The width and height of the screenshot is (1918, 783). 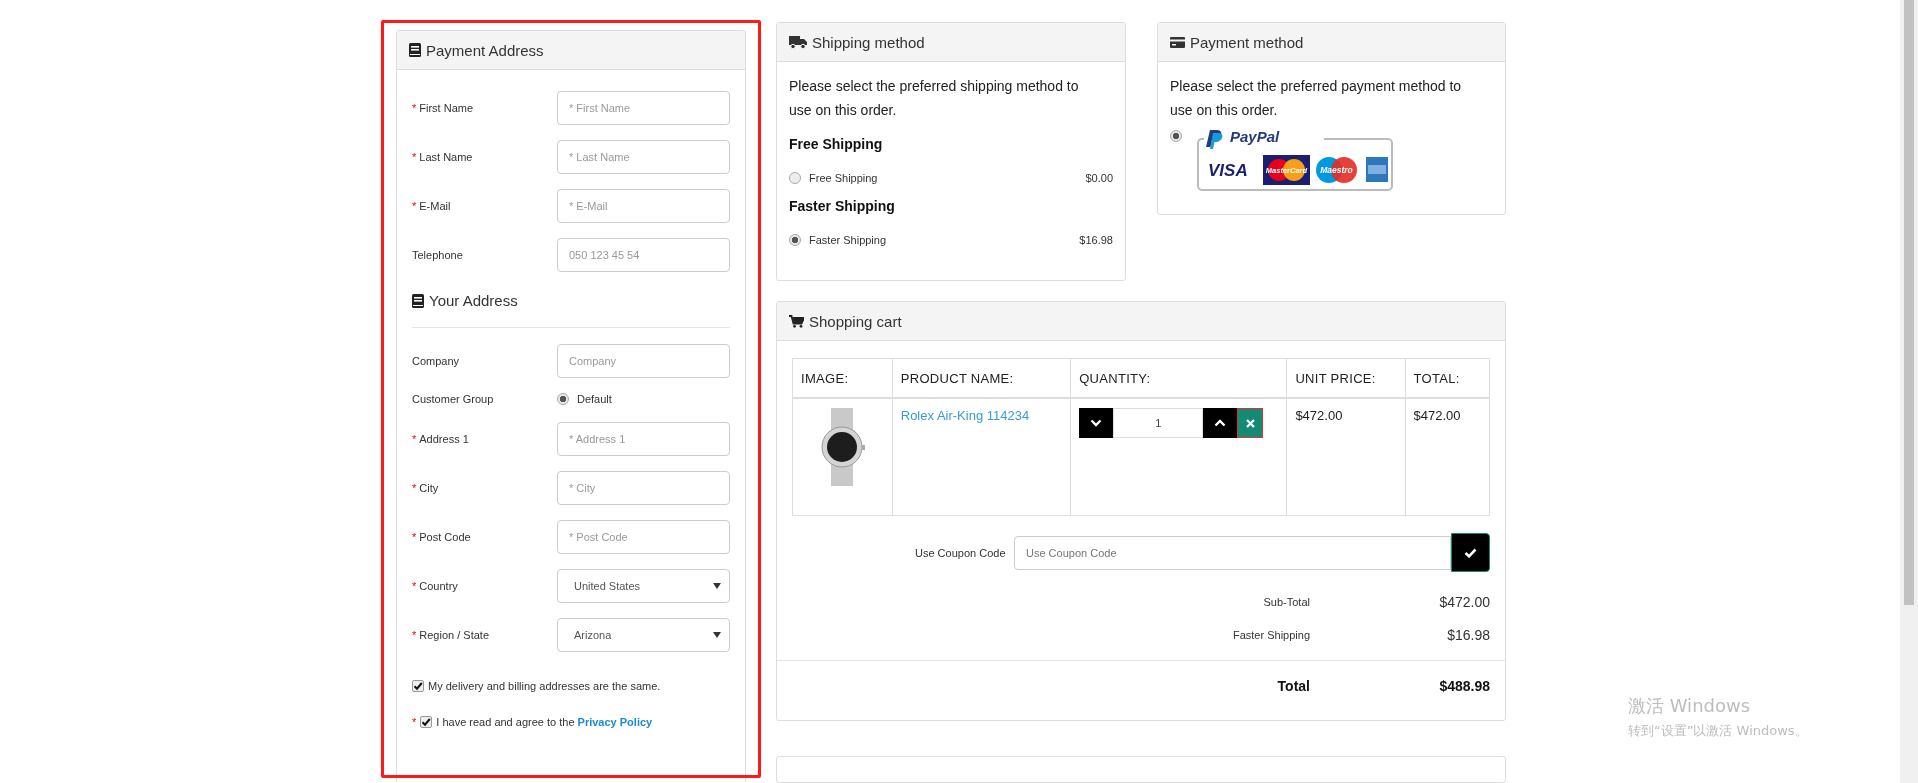 What do you see at coordinates (981, 378) in the screenshot?
I see `column-header: PRODUCT NAME:` at bounding box center [981, 378].